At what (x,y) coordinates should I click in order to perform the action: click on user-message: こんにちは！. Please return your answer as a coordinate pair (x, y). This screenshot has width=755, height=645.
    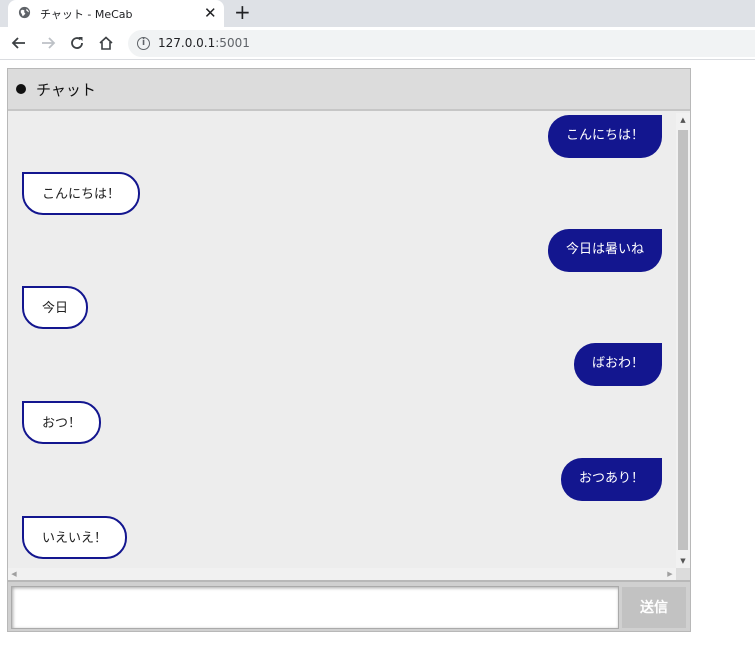
    Looking at the image, I should click on (604, 136).